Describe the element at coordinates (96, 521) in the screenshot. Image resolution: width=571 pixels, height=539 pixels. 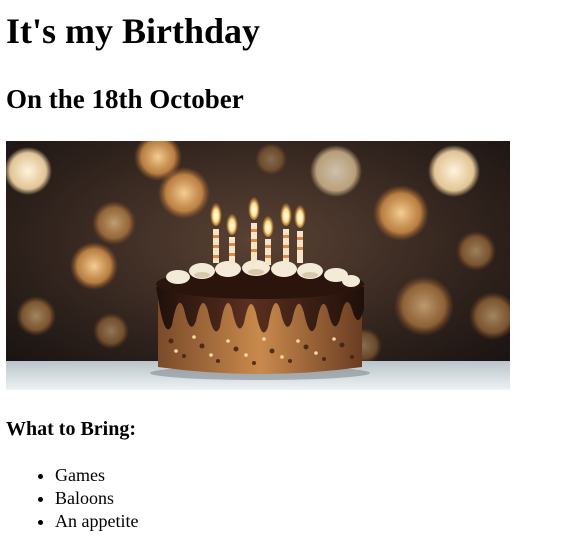
I see `list-item: An appetite` at that location.